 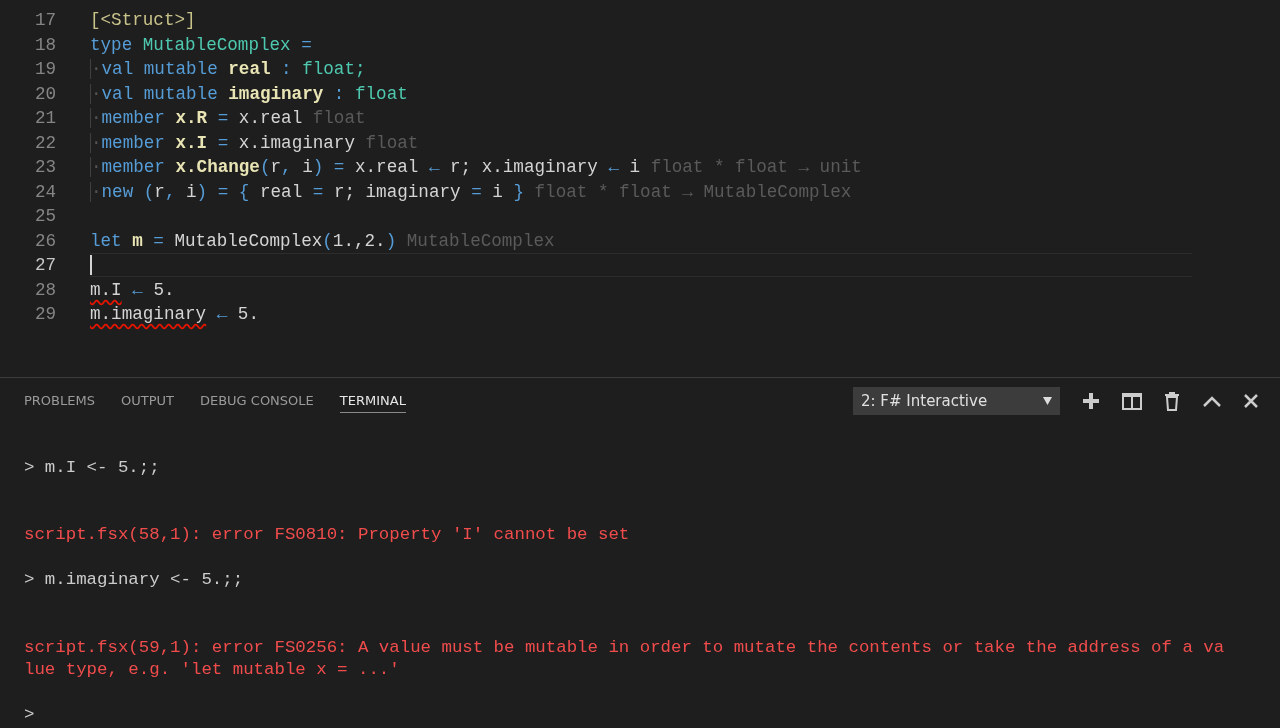 I want to click on code-line: ·val mutable imaginary : float, so click(x=249, y=93).